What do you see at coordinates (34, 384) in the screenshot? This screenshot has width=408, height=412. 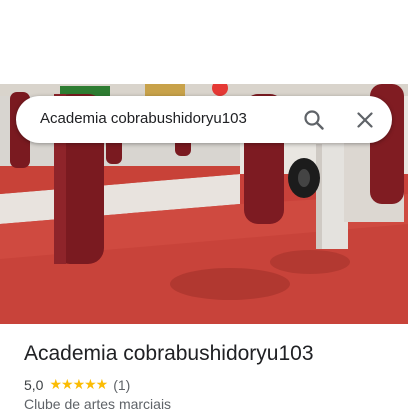 I see `rating-value: 5,0` at bounding box center [34, 384].